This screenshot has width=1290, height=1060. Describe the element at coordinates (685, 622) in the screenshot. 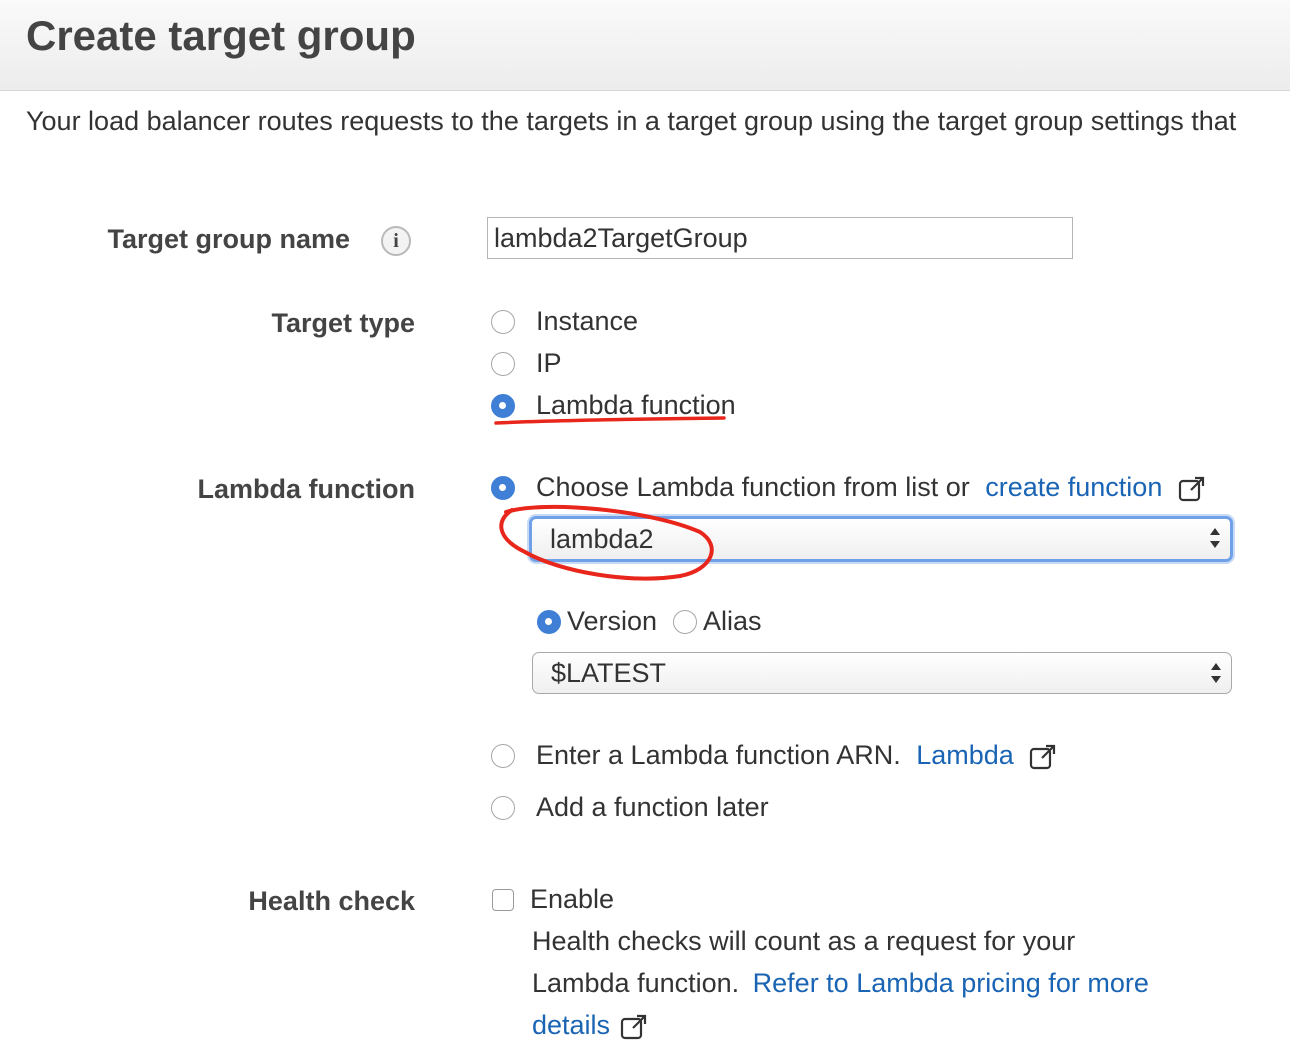

I see `alias-radio` at that location.